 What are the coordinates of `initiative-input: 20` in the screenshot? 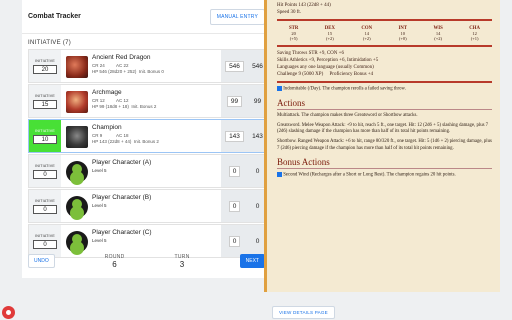 It's located at (45, 69).